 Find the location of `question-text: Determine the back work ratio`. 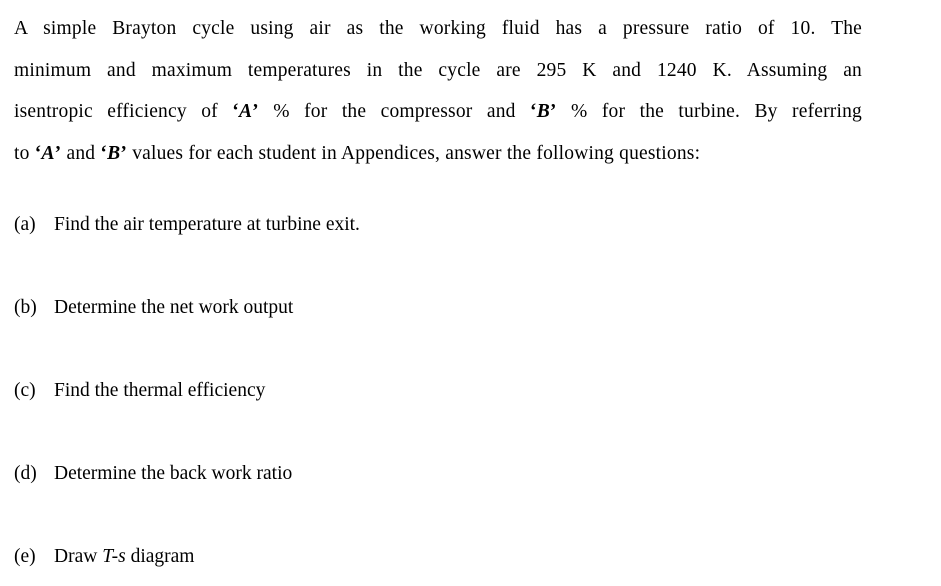

question-text: Determine the back work ratio is located at coordinates (173, 473).